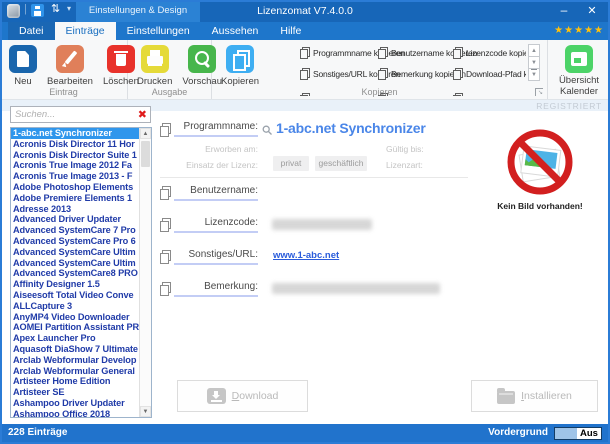 This screenshot has height=444, width=610. I want to click on list-item: Advanced SystemCare Pro 6, so click(75, 241).